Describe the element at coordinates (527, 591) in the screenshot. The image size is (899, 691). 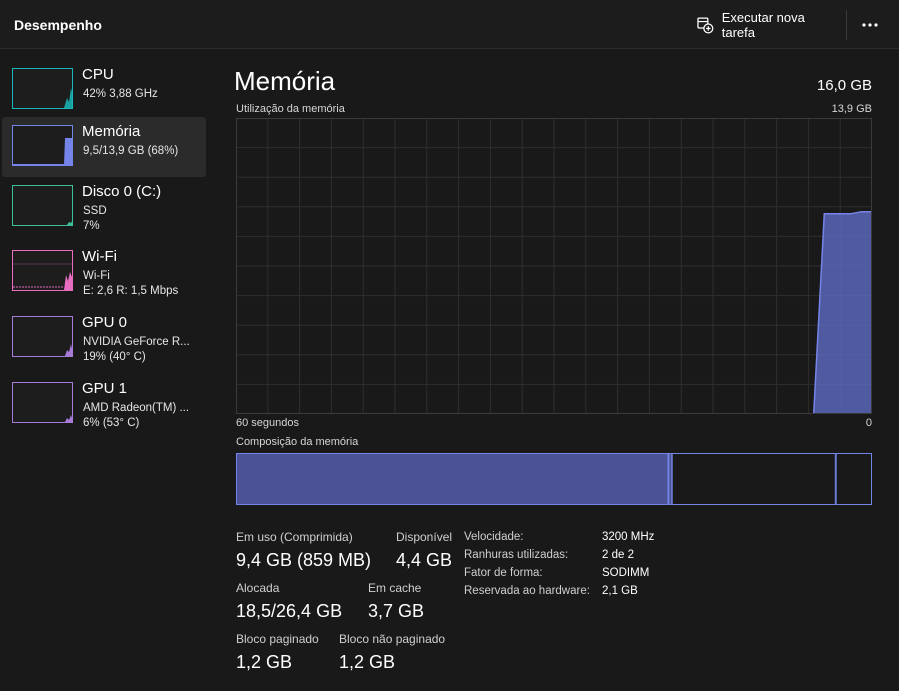
I see `hardware-reserved-label: Reservada ao hardware:` at that location.